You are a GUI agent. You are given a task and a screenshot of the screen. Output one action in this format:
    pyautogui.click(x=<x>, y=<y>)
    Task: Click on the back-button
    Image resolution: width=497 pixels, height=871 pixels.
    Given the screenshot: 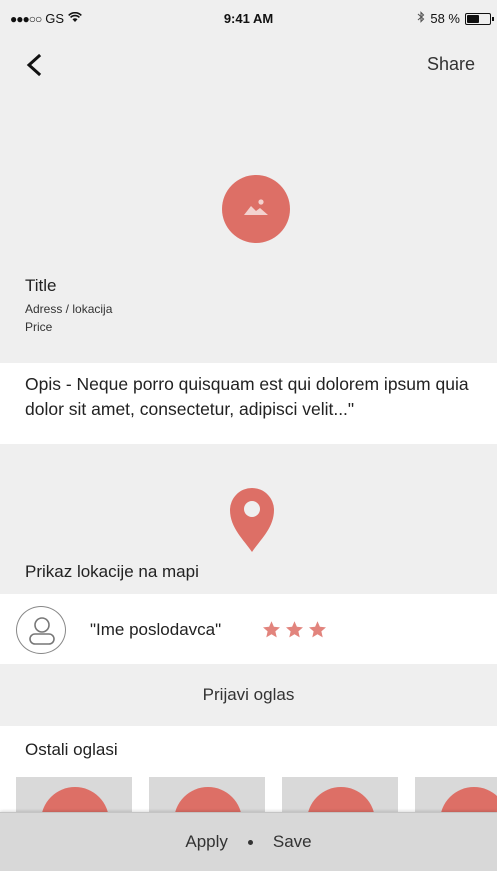 What is the action you would take?
    pyautogui.click(x=35, y=65)
    